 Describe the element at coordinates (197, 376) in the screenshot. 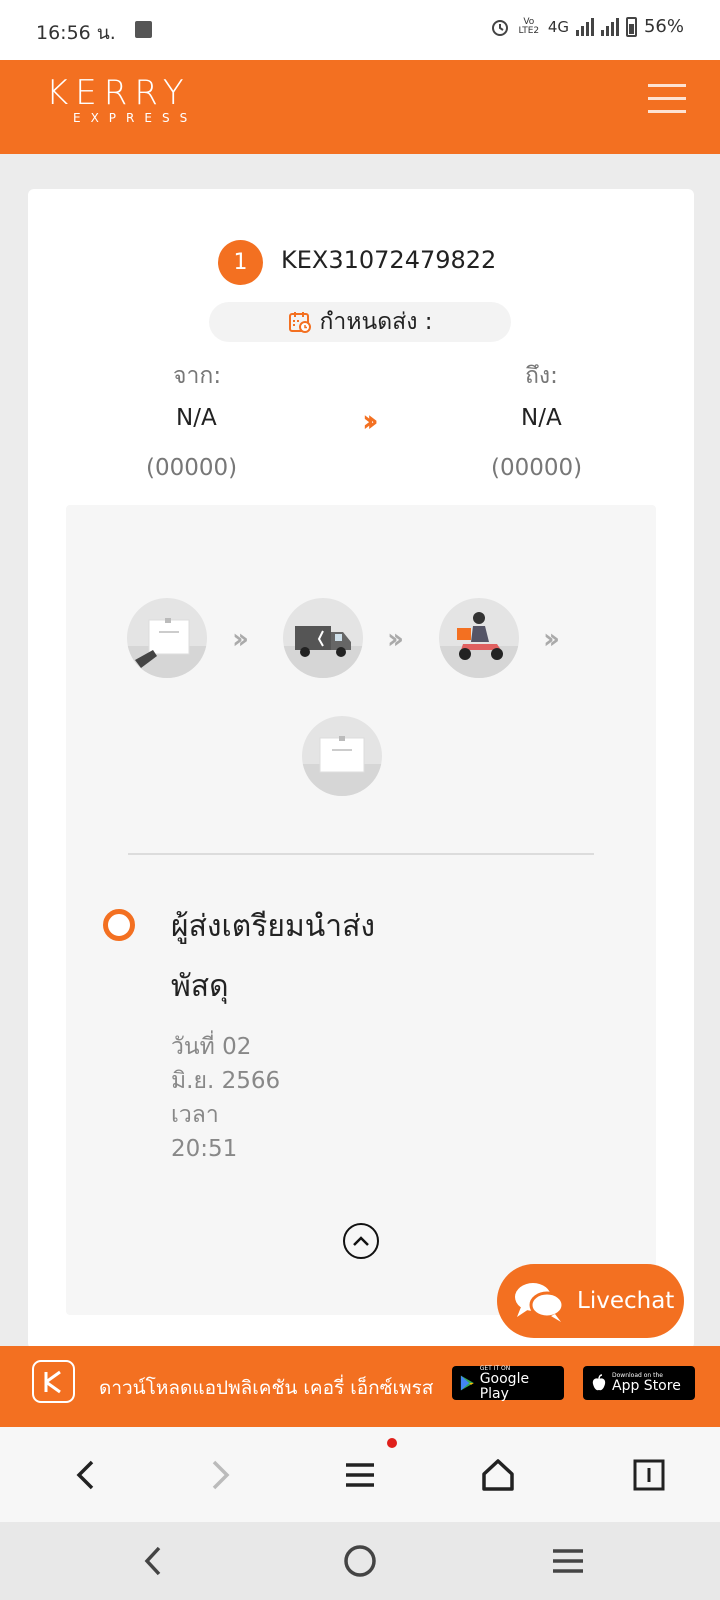

I see `from-label: จาก:` at that location.